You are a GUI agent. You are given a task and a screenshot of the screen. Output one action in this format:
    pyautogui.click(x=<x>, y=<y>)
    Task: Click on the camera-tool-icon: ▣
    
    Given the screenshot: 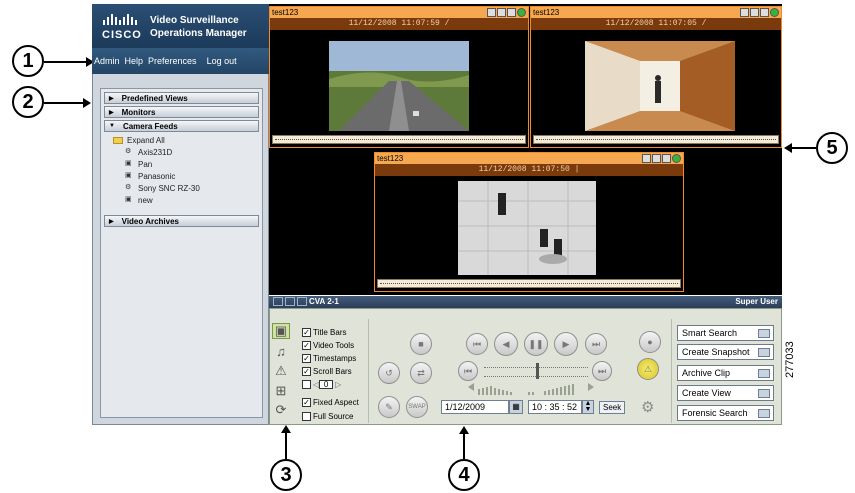 What is the action you would take?
    pyautogui.click(x=281, y=331)
    